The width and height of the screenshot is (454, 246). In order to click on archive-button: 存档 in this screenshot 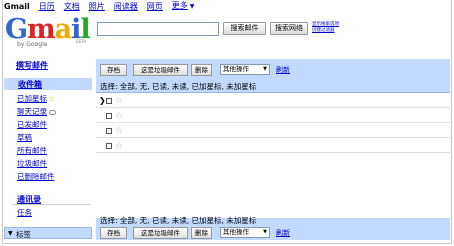, I will do `click(113, 70)`.